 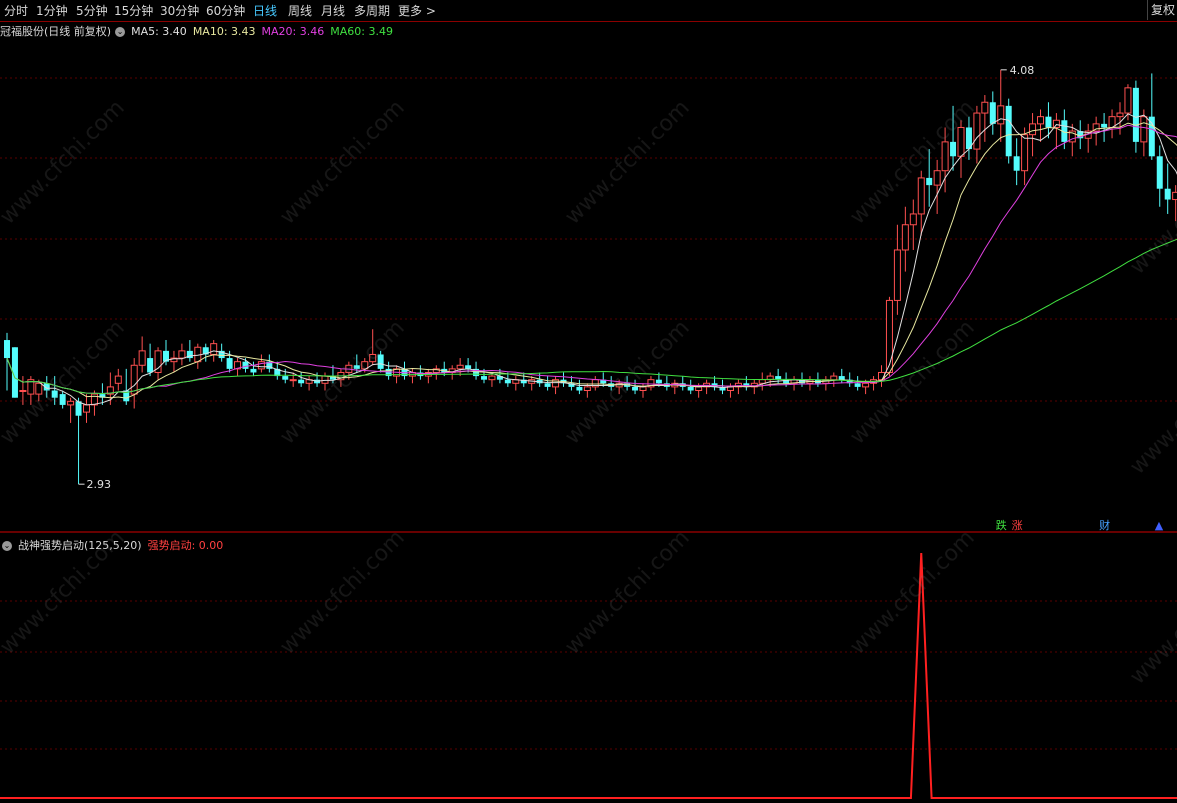 What do you see at coordinates (417, 10) in the screenshot?
I see `period-tab-10: 更多 >` at bounding box center [417, 10].